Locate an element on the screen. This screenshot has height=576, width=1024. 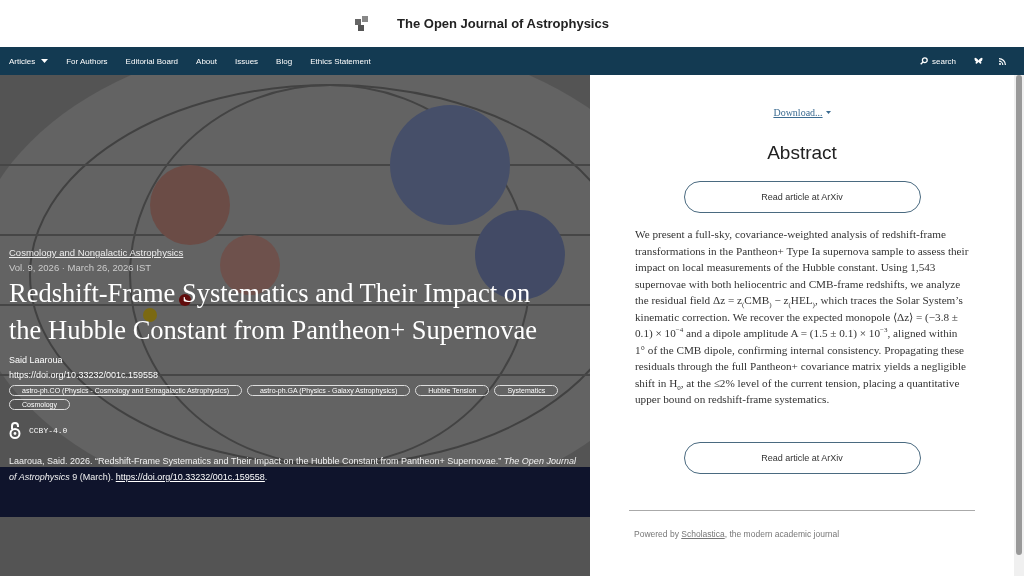
nav-link: Editorial Board is located at coordinates (152, 61).